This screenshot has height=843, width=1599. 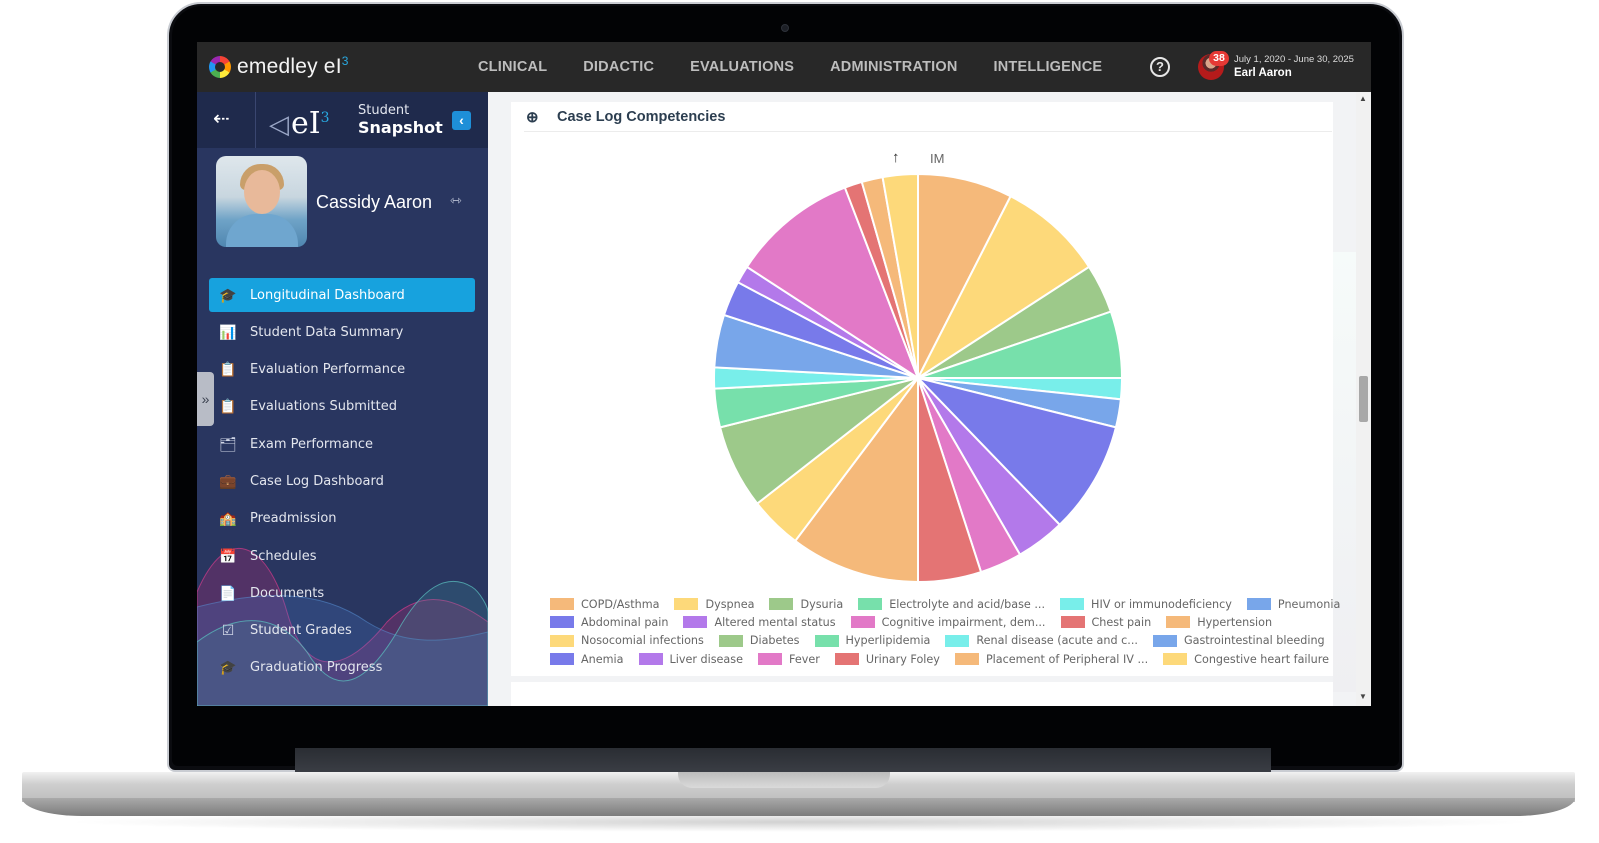 What do you see at coordinates (620, 604) in the screenshot?
I see `legend-label: COPD/Asthma` at bounding box center [620, 604].